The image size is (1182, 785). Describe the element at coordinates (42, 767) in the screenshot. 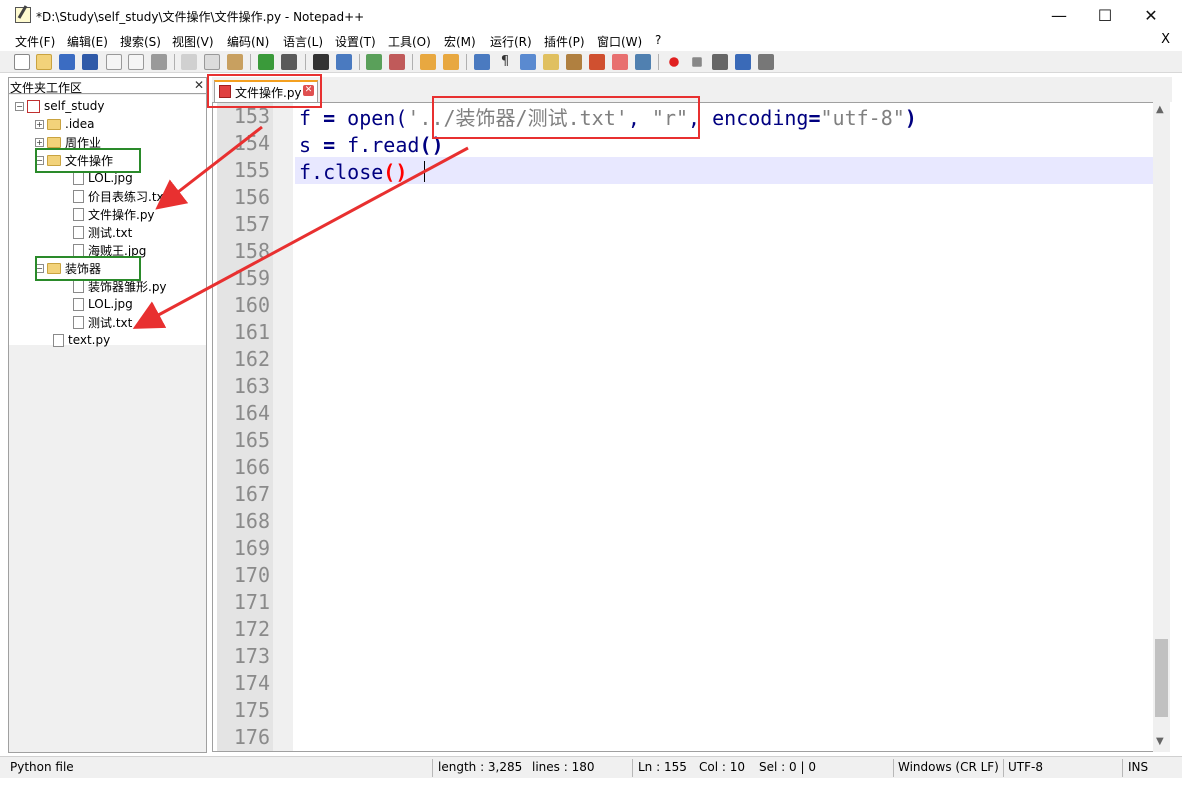

I see `status-filetype: Python file` at that location.